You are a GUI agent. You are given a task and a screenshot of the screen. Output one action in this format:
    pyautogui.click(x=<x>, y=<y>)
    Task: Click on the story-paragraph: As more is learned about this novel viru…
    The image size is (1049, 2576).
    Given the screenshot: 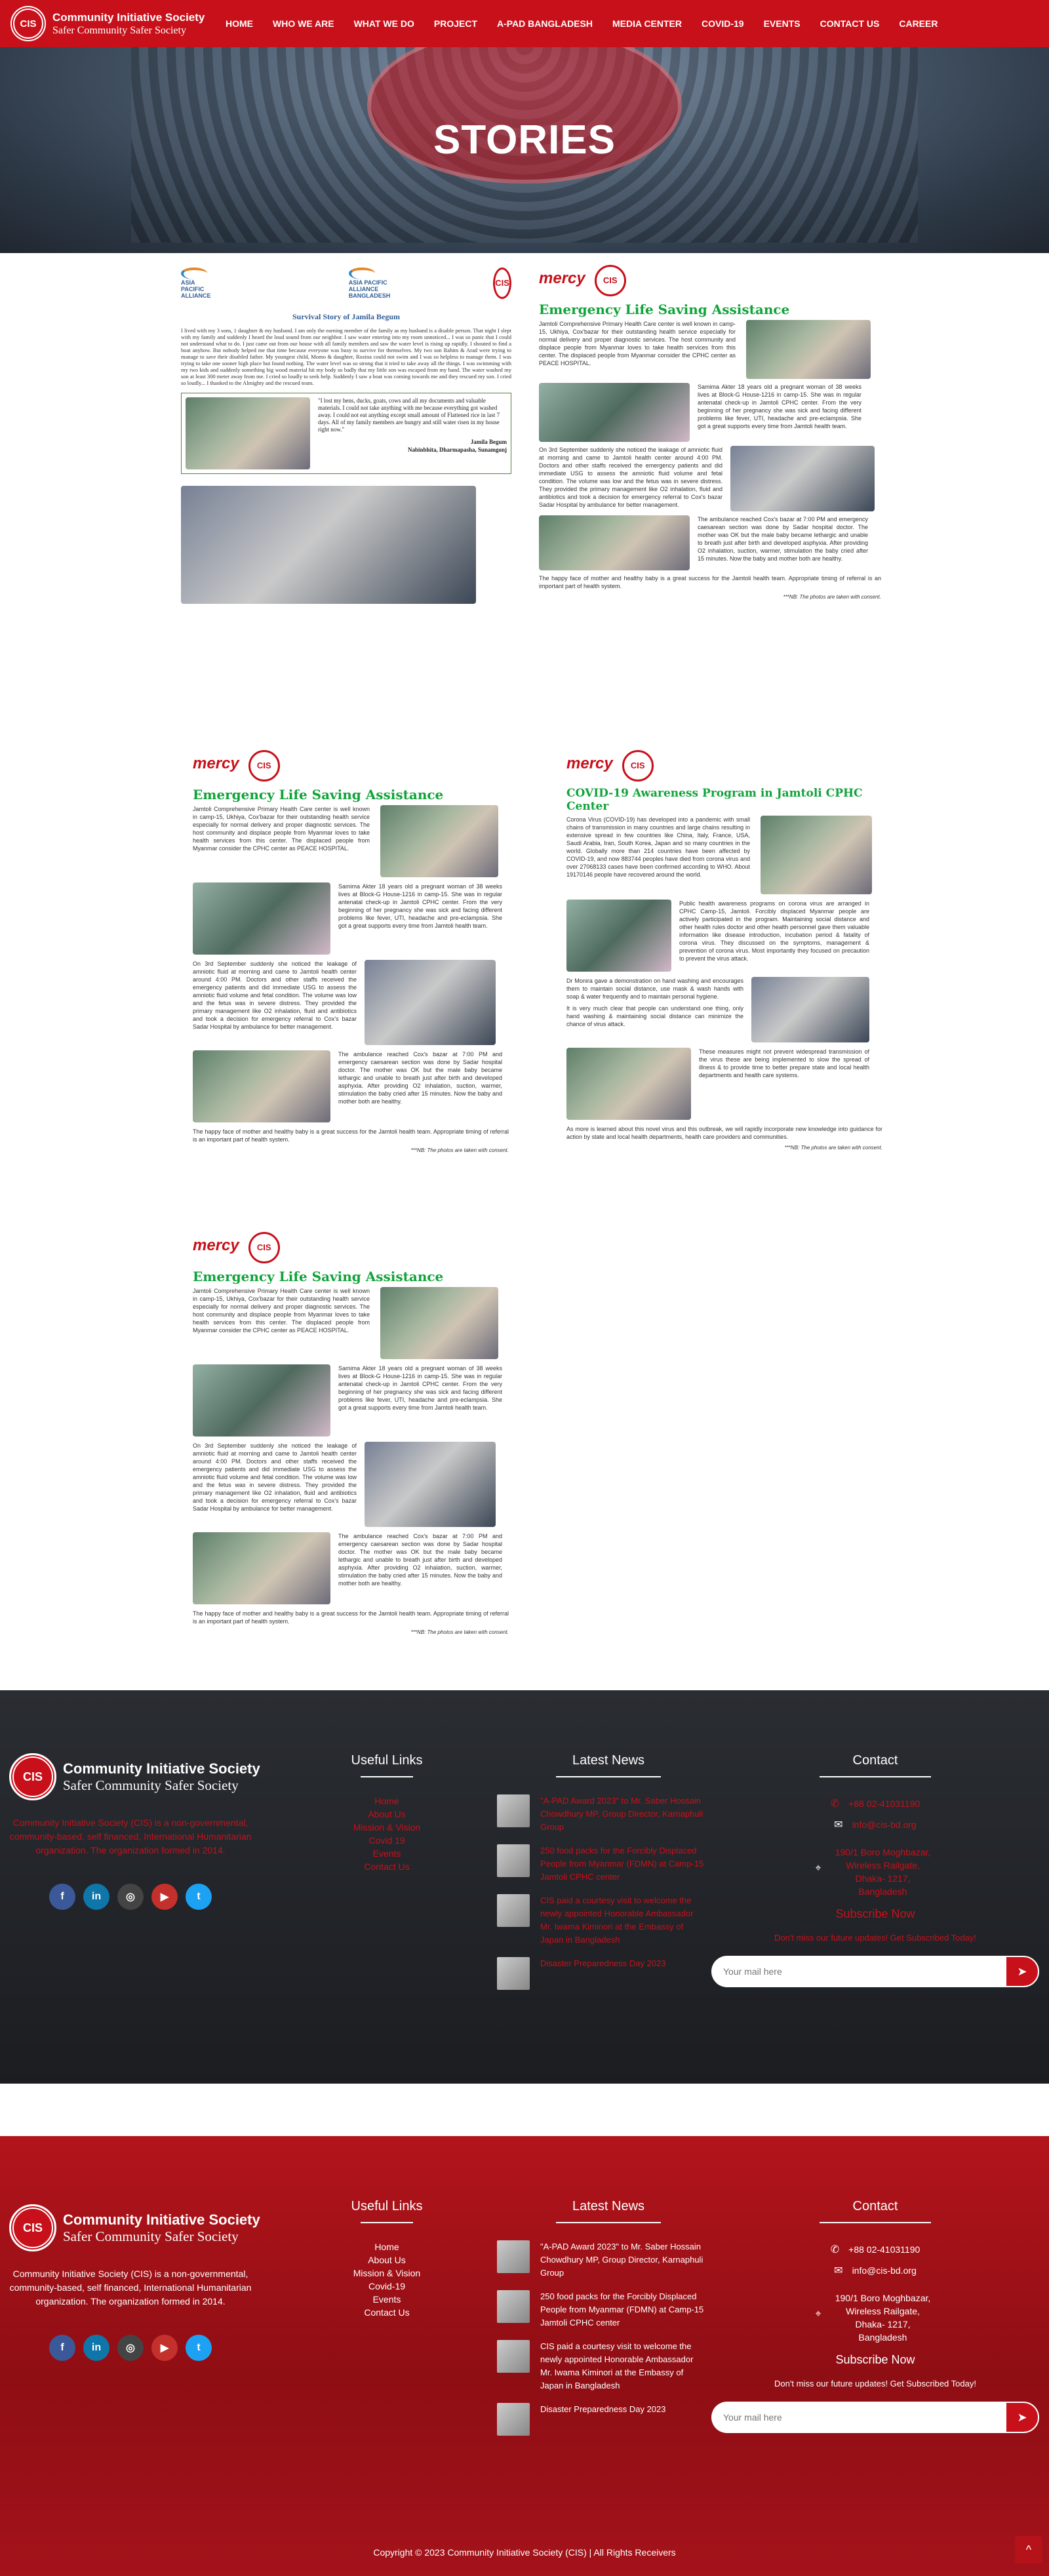 What is the action you would take?
    pyautogui.click(x=724, y=1133)
    